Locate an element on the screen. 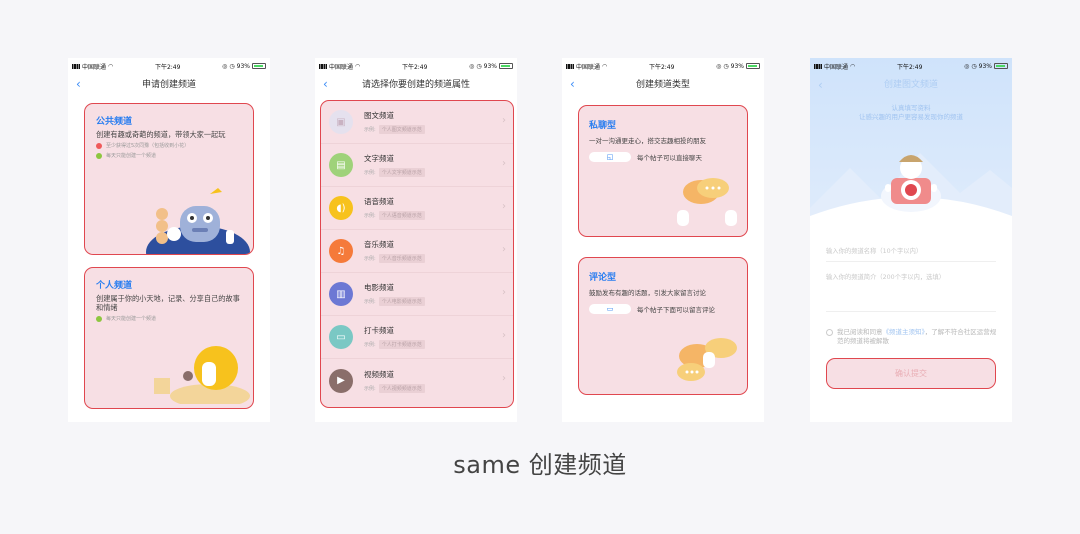  page-title: 创建图文频道 is located at coordinates (910, 85).